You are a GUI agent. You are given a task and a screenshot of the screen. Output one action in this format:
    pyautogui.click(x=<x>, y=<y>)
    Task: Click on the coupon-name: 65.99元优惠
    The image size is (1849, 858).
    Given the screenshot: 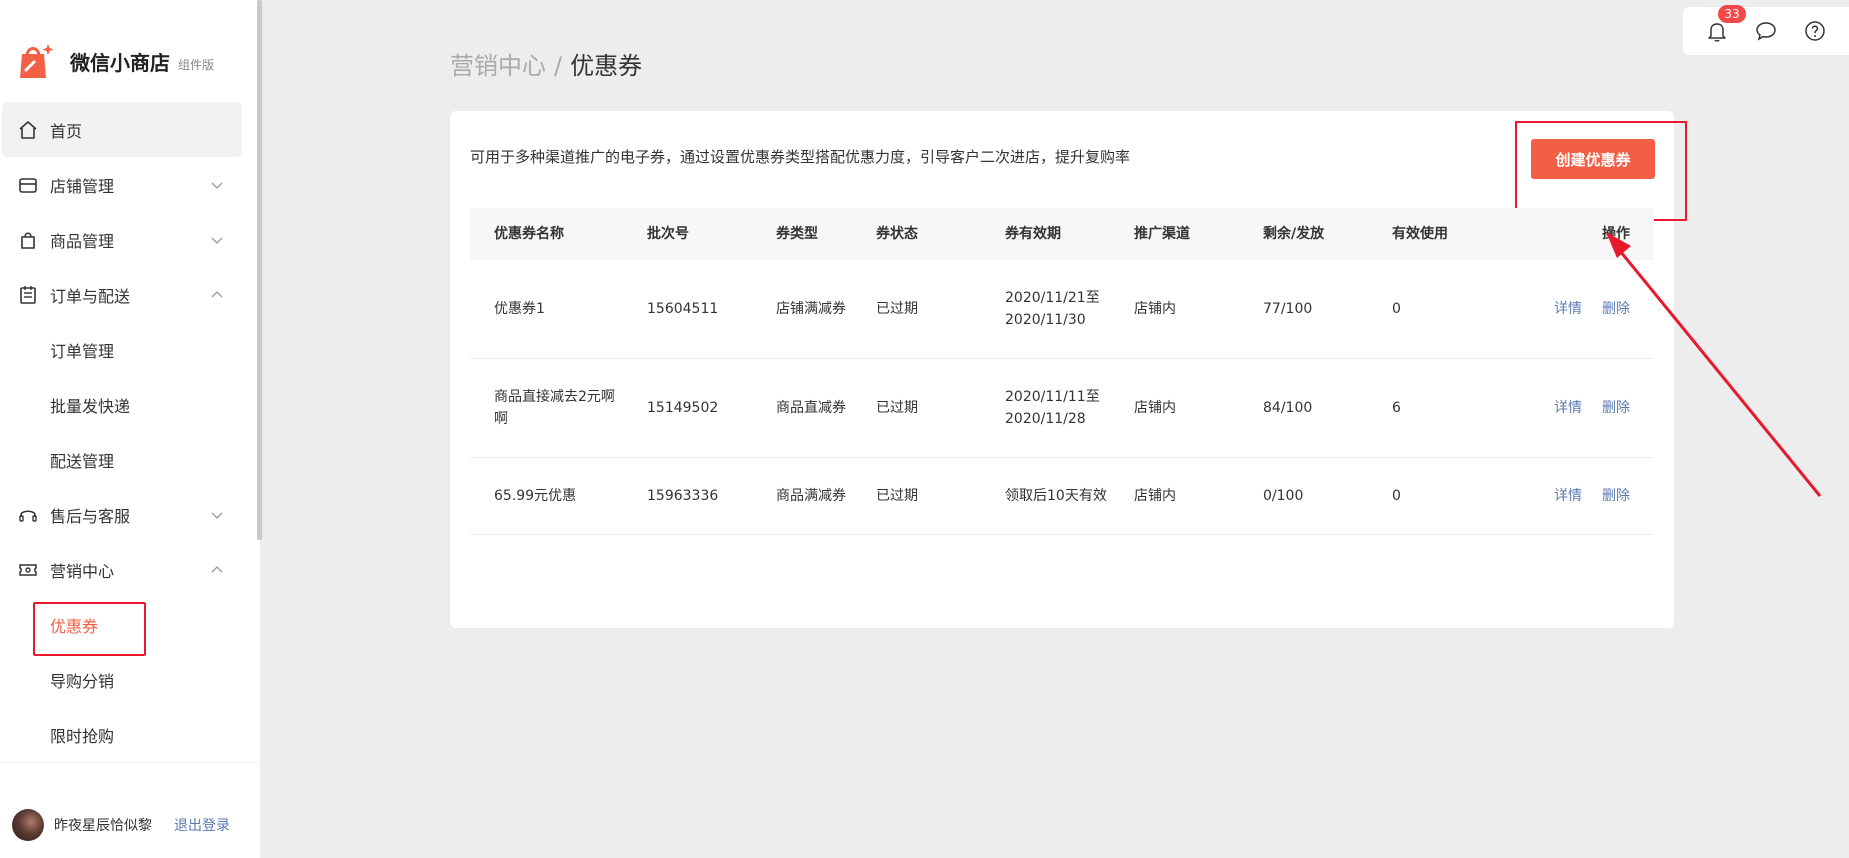 What is the action you would take?
    pyautogui.click(x=535, y=496)
    